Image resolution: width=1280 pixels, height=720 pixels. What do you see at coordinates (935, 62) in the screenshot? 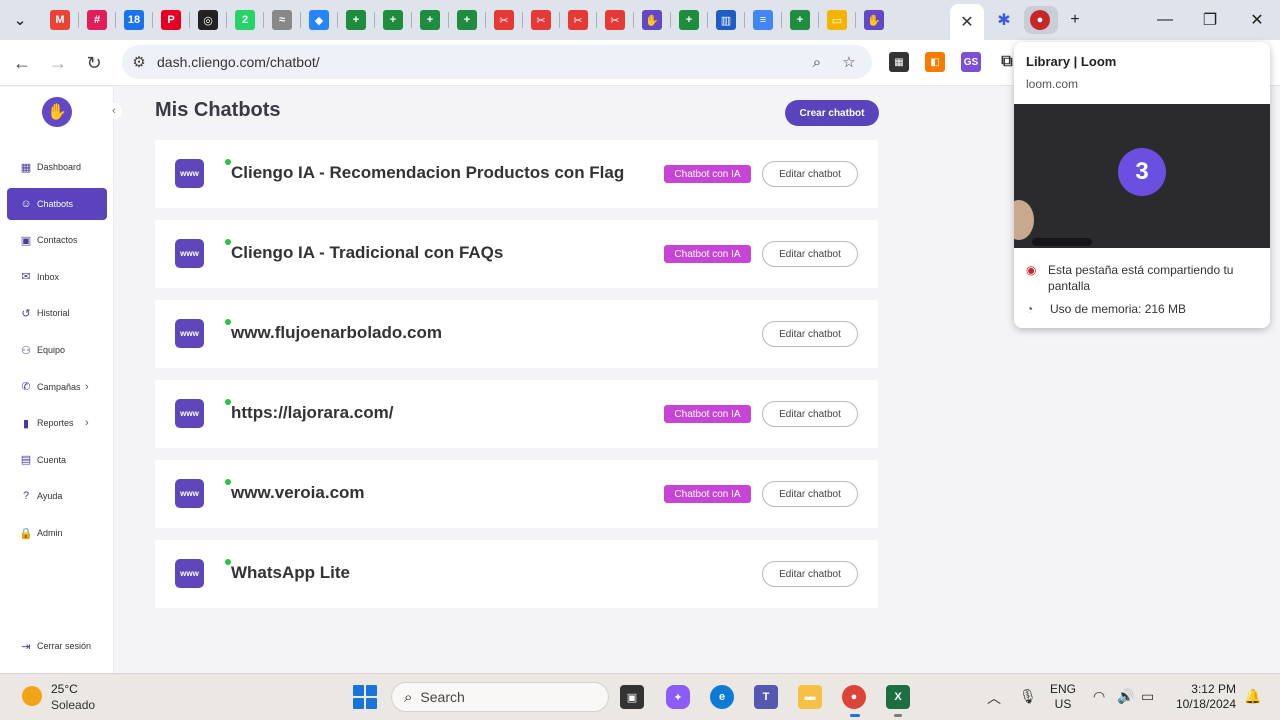
I see `extension-icon: ◧` at bounding box center [935, 62].